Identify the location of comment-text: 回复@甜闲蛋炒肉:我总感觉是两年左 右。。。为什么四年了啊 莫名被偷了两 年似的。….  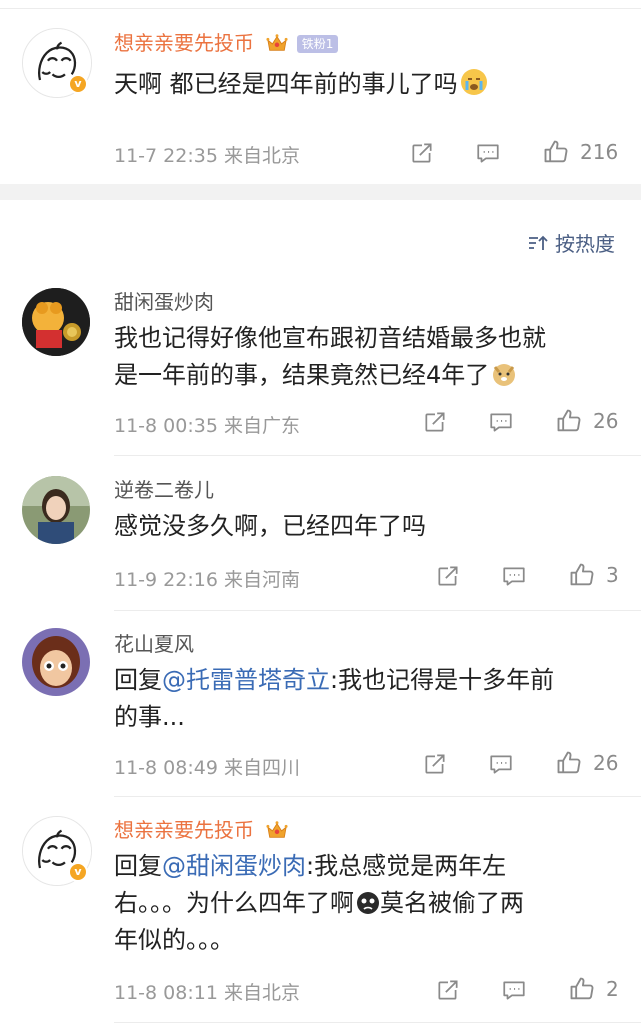
(369, 903).